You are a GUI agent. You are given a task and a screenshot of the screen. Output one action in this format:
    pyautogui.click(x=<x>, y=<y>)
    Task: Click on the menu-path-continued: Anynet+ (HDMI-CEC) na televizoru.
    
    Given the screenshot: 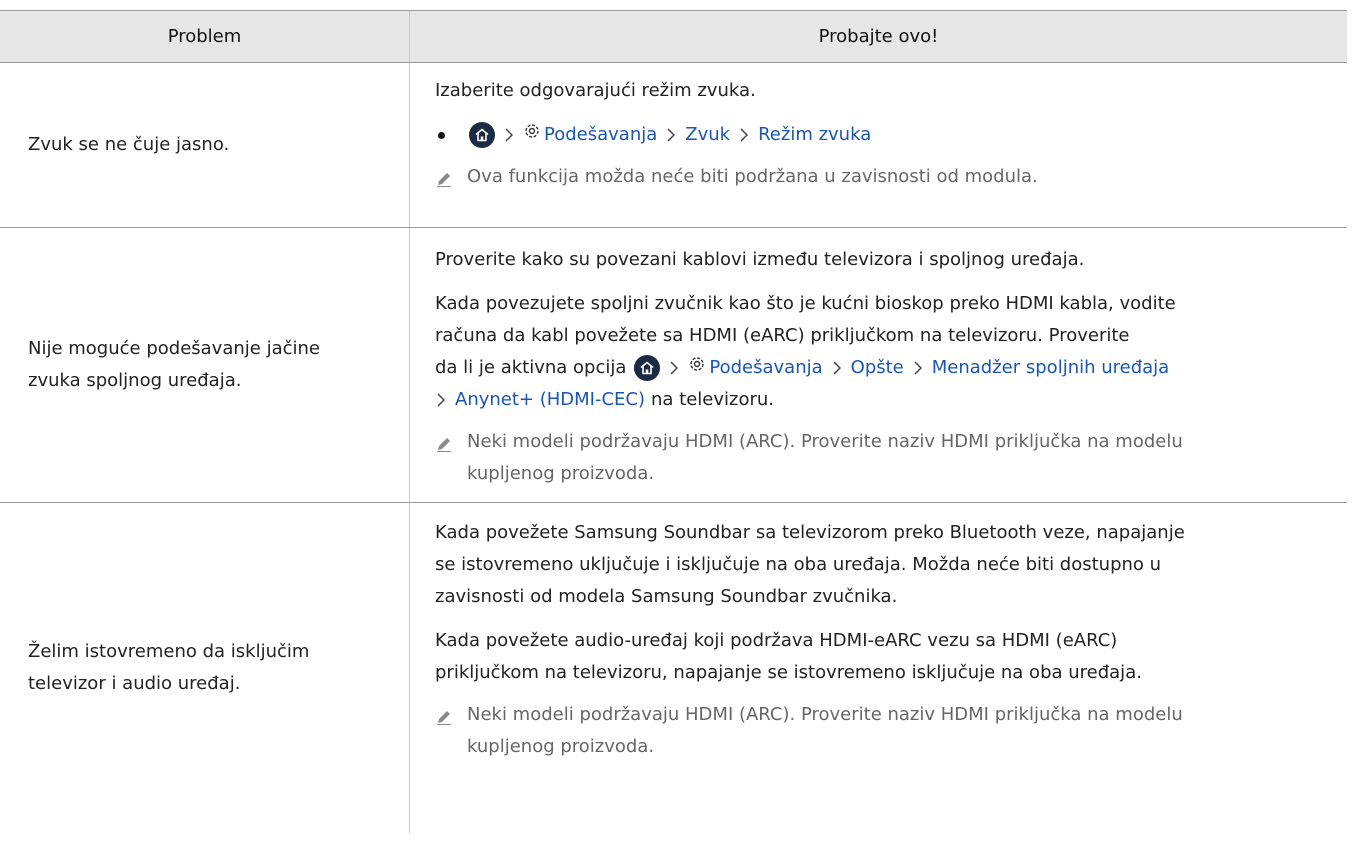 What is the action you would take?
    pyautogui.click(x=885, y=400)
    